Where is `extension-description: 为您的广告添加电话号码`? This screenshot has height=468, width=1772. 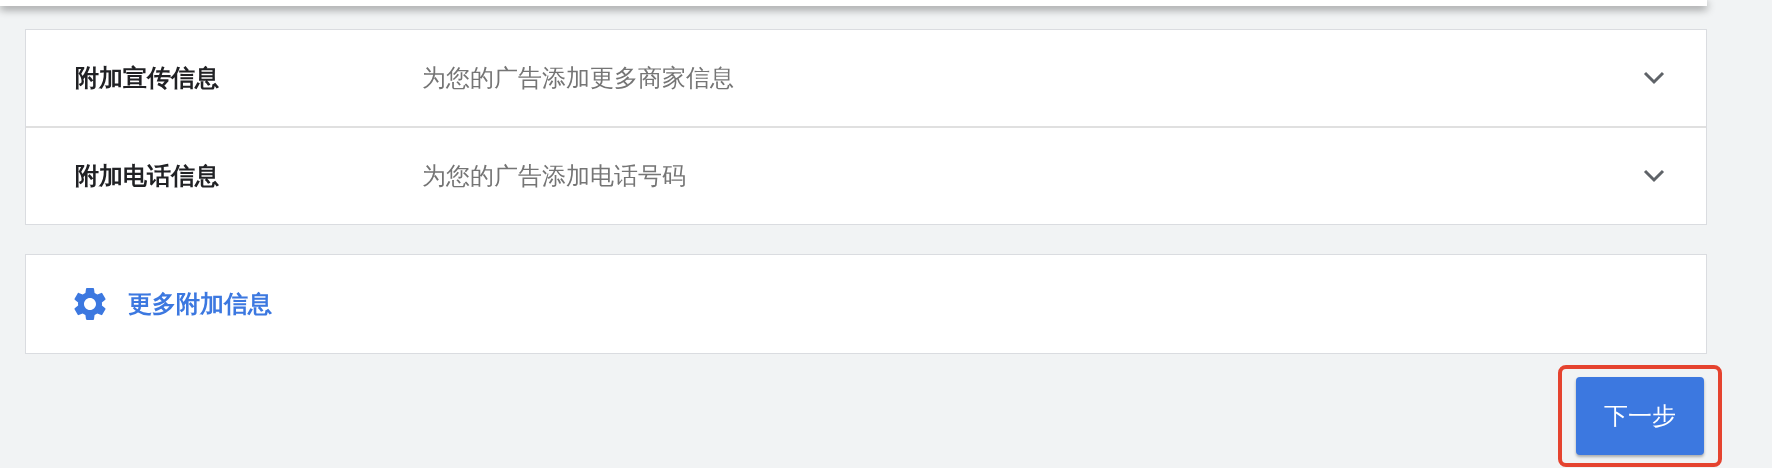 extension-description: 为您的广告添加电话号码 is located at coordinates (554, 176).